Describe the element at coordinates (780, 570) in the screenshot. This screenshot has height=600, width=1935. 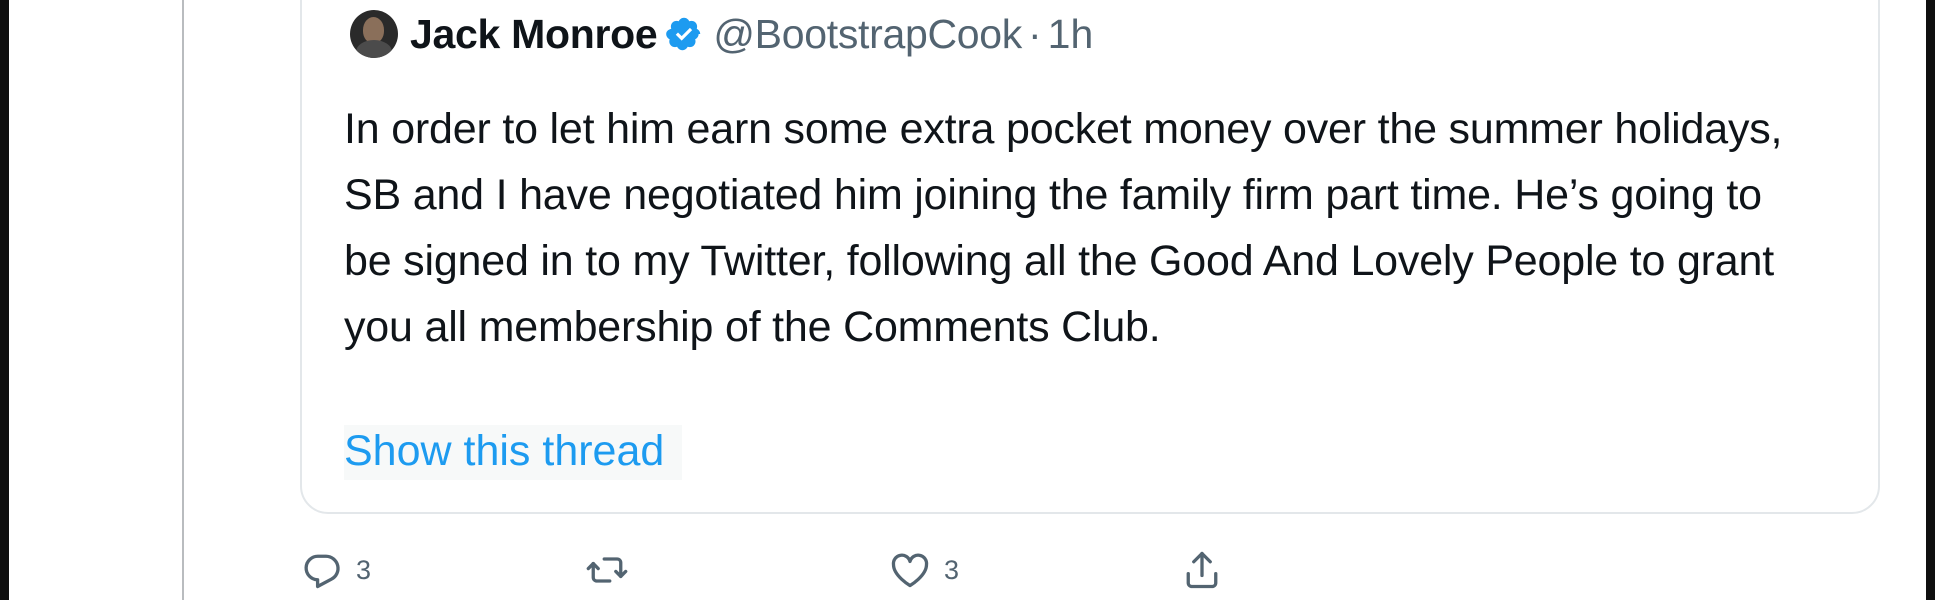
I see `tweet-action-bar: 3 3` at that location.